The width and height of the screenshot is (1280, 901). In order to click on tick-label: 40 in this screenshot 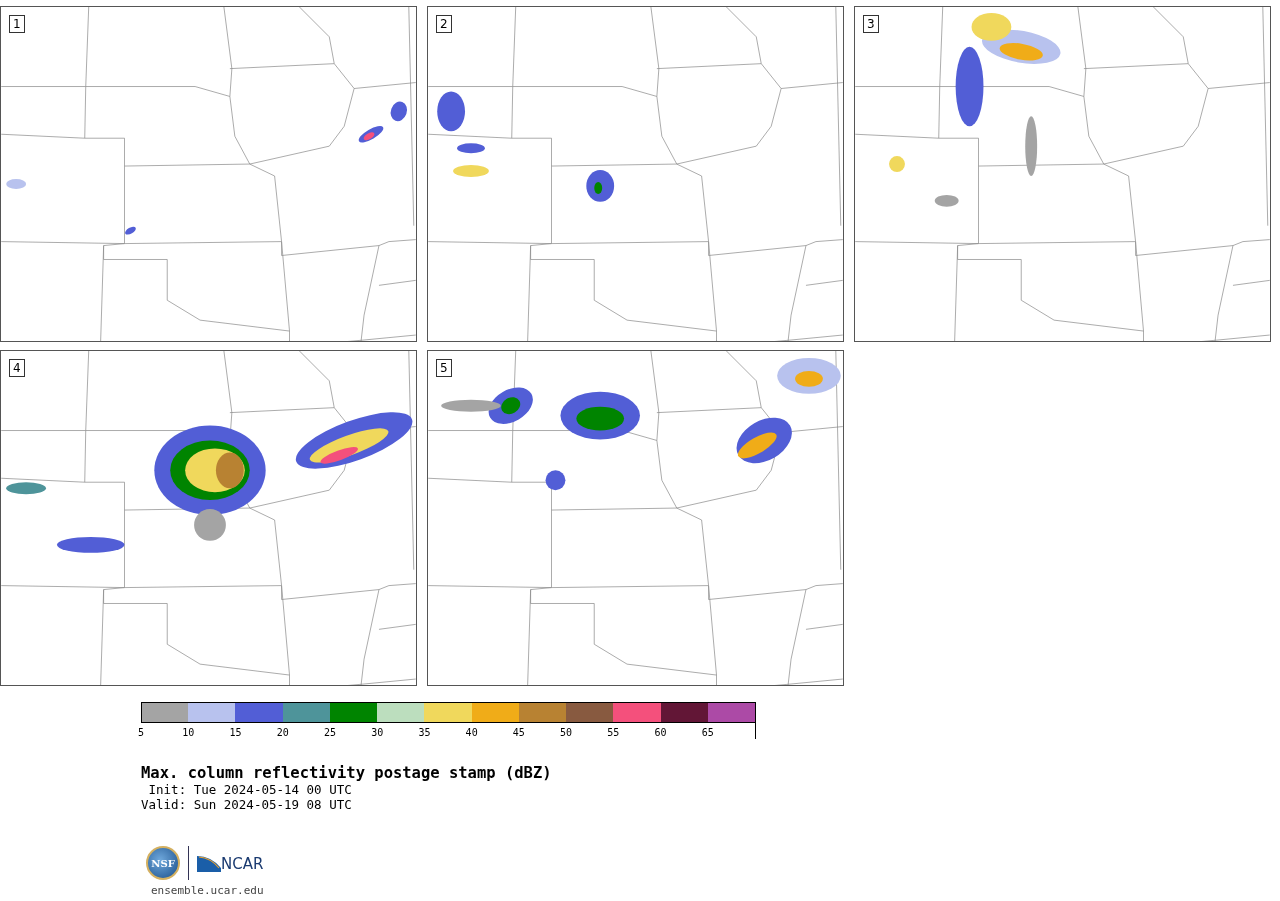, I will do `click(471, 733)`.